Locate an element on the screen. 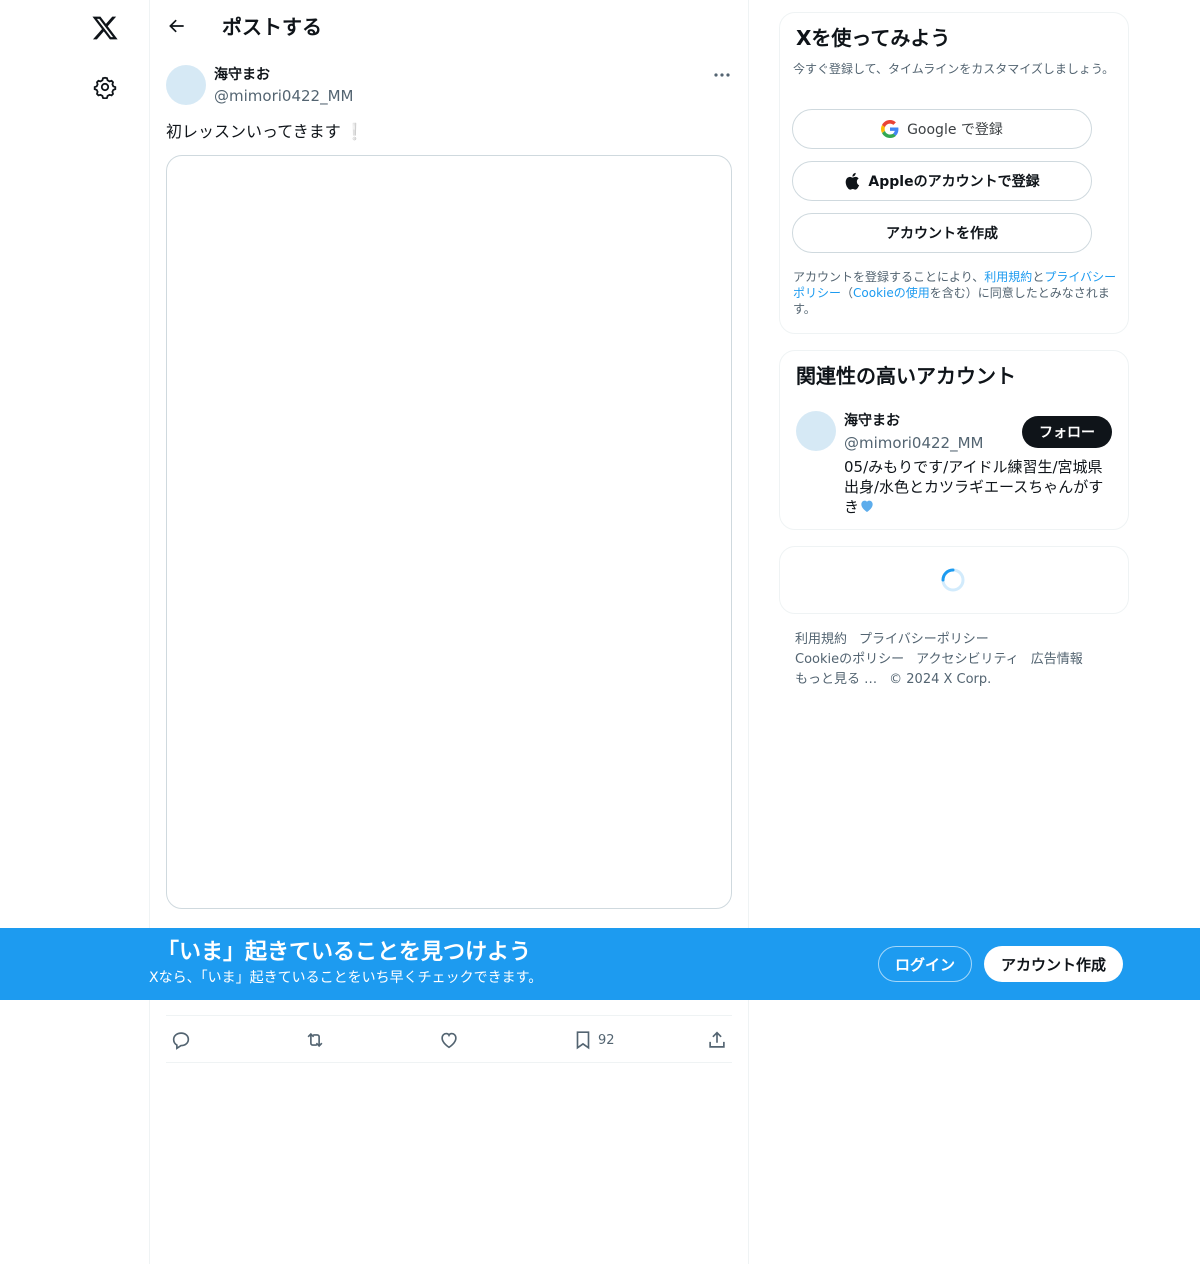 The height and width of the screenshot is (1264, 1200). page-title: ポストする is located at coordinates (272, 27).